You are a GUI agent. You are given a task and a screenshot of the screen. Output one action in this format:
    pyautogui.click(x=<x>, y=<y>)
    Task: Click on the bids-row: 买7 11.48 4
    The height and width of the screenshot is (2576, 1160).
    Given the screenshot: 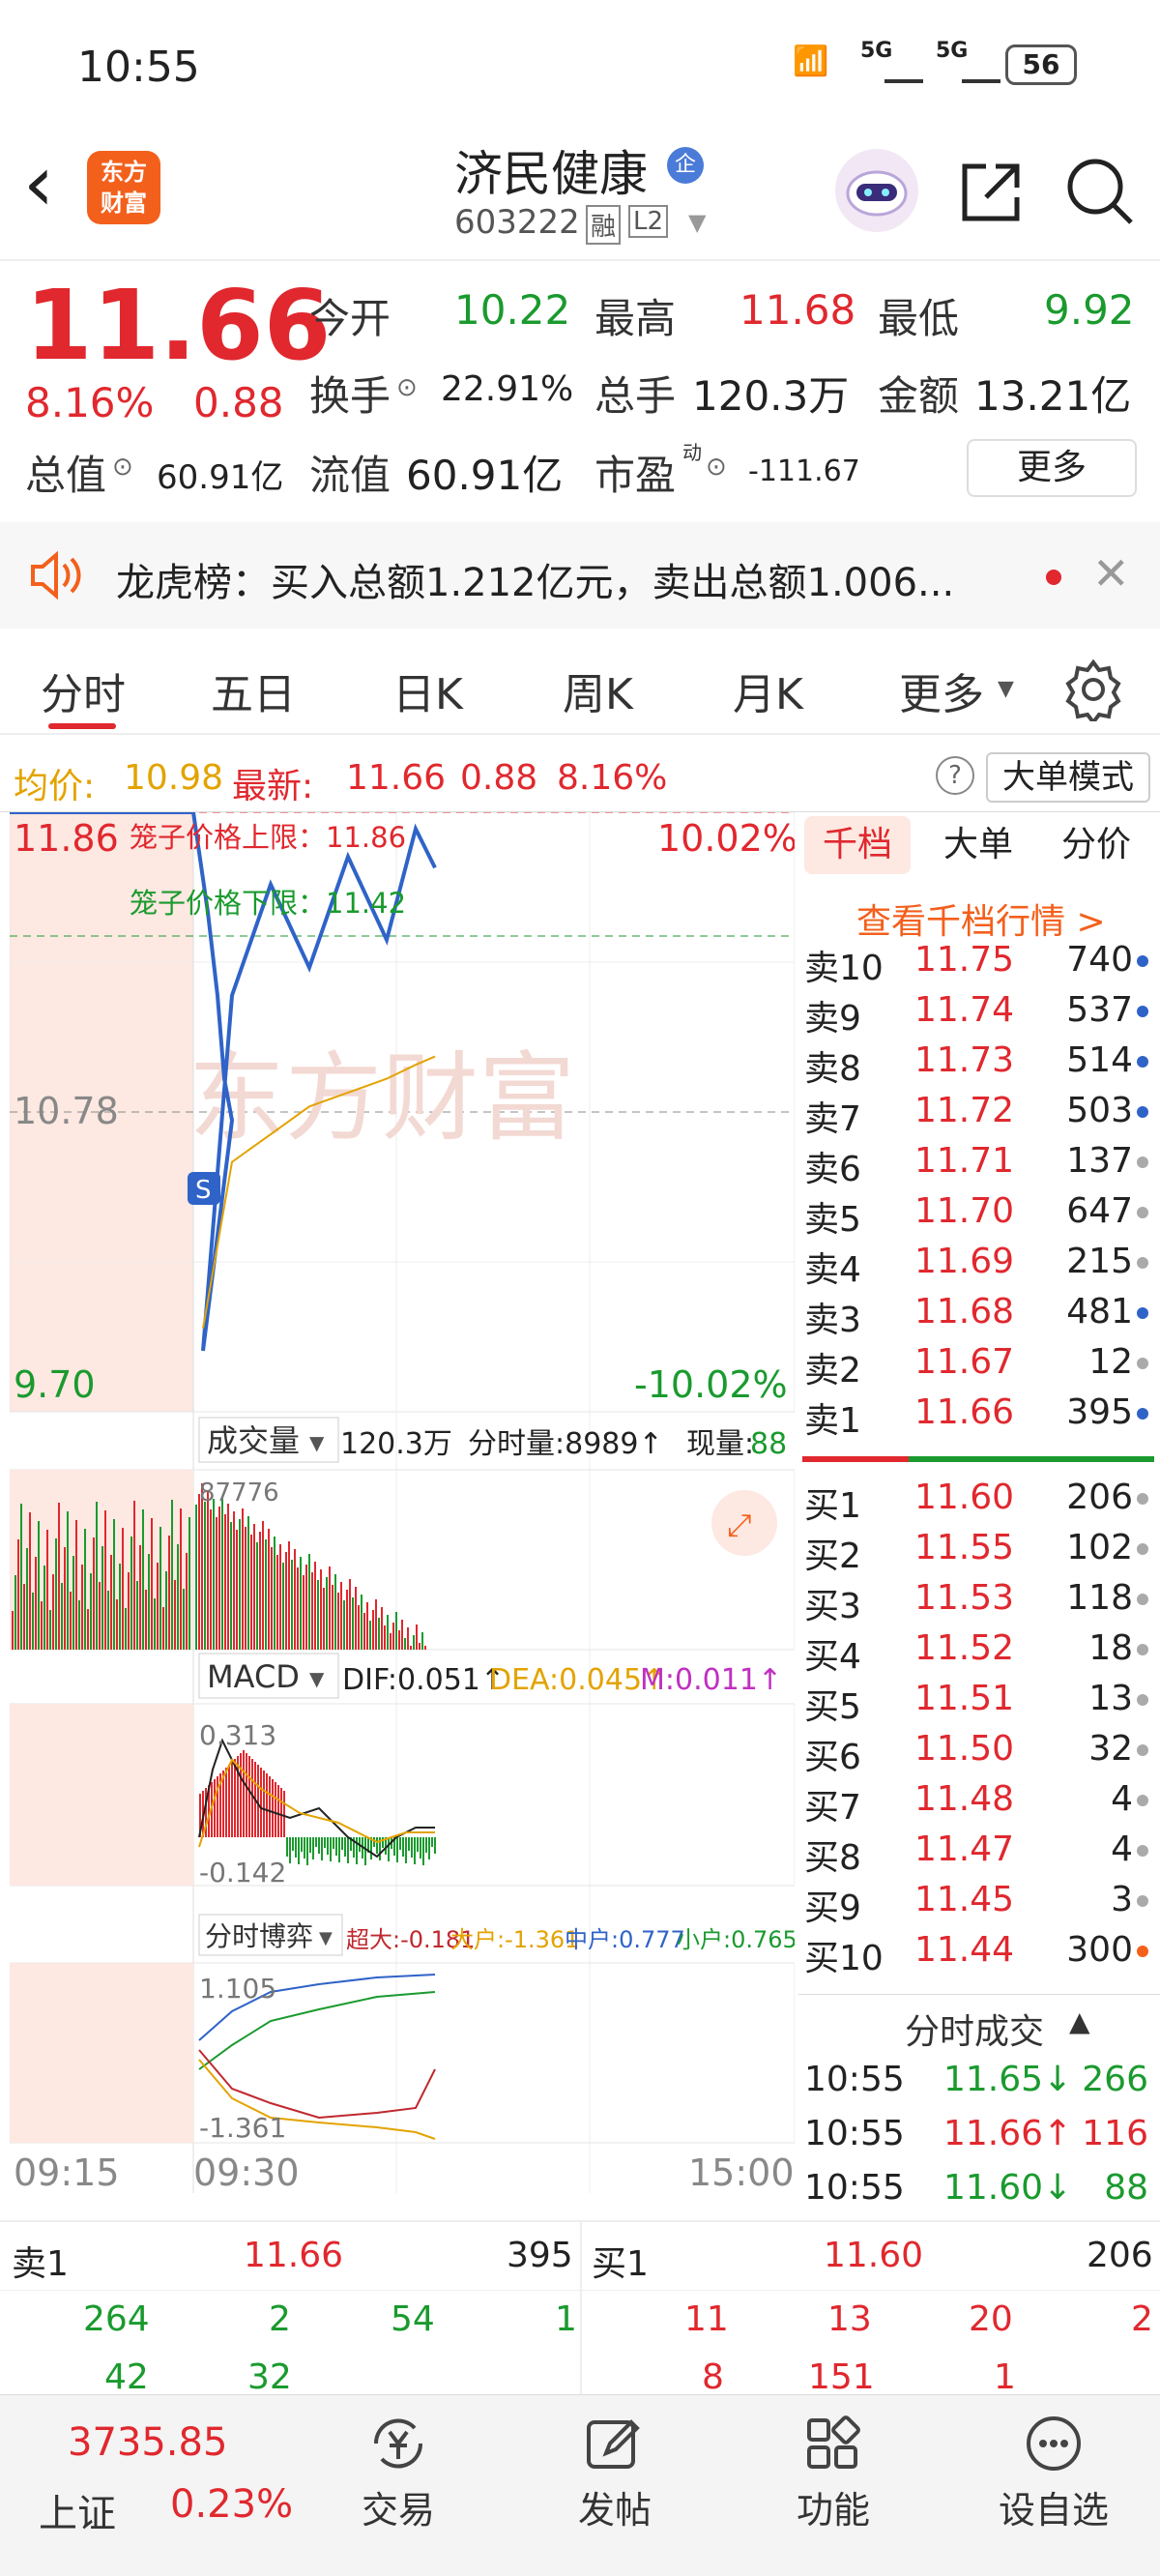 What is the action you would take?
    pyautogui.click(x=979, y=1804)
    